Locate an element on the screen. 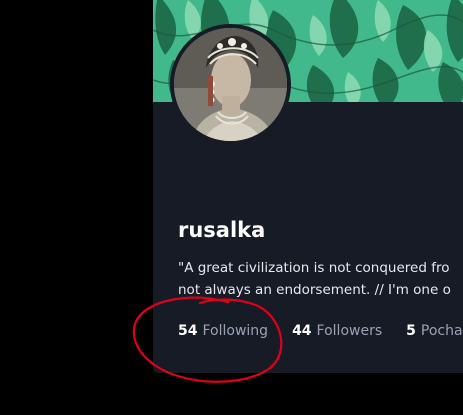 The width and height of the screenshot is (463, 415). following-stat: 54 Following is located at coordinates (223, 331).